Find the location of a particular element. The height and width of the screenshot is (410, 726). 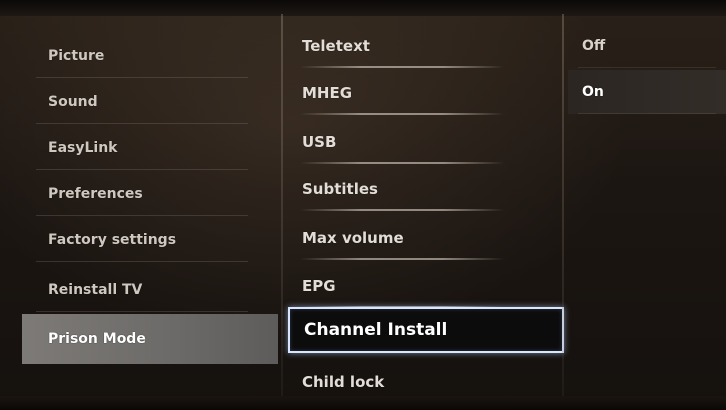

menu-item-label: Picture is located at coordinates (76, 56).